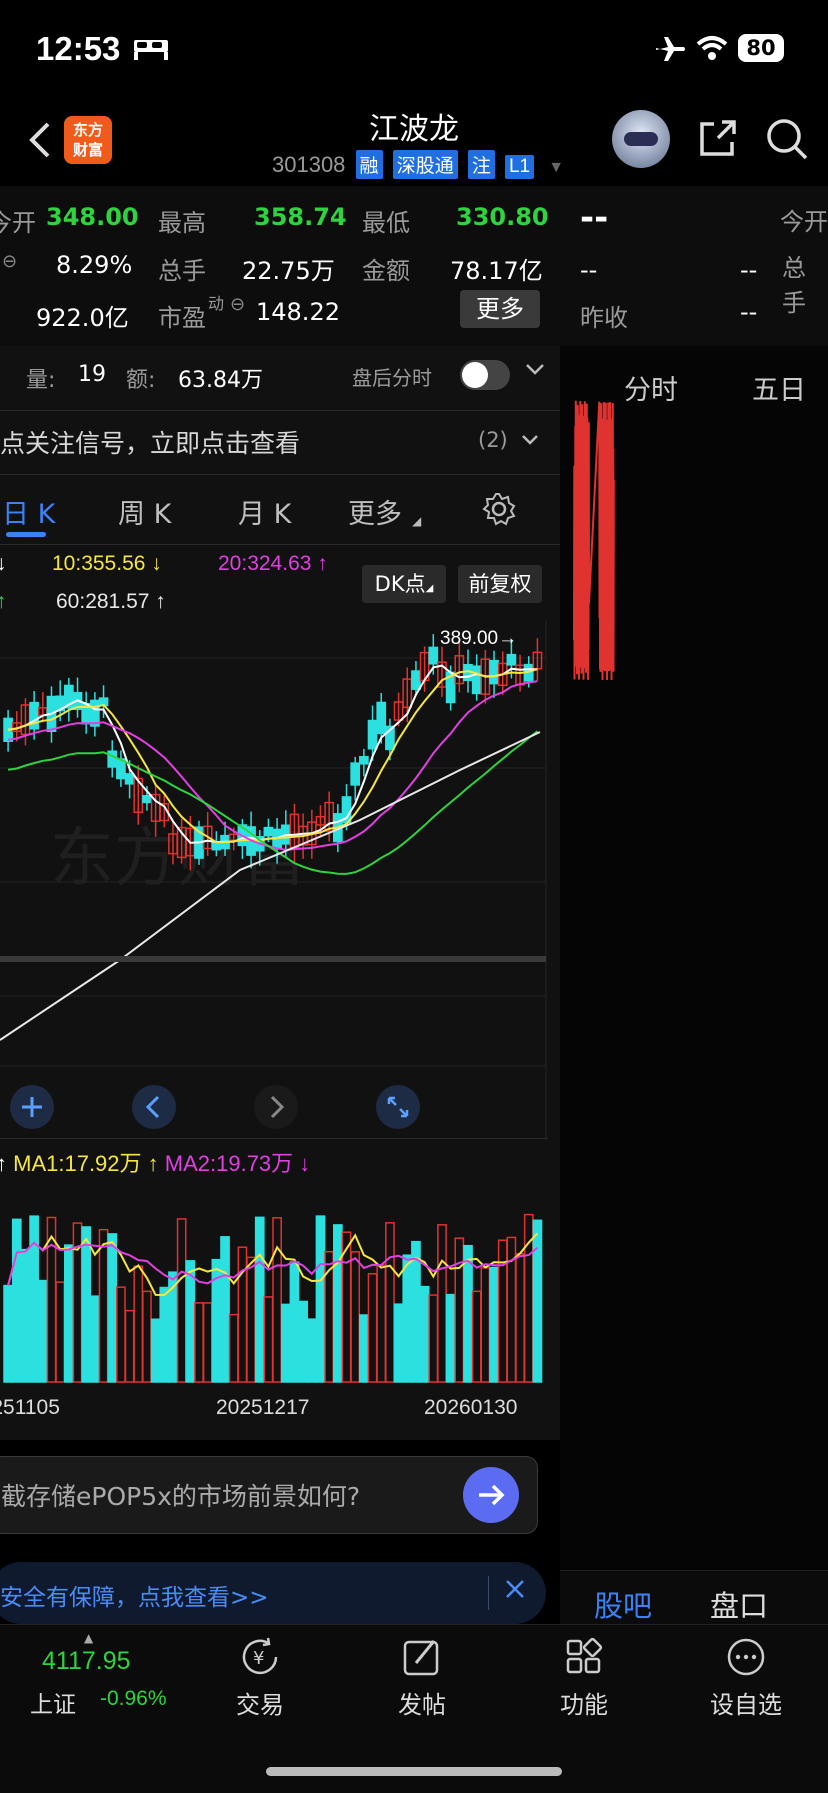 This screenshot has width=828, height=1793. I want to click on x-tick-1-text: 20251105, so click(30, 1407).